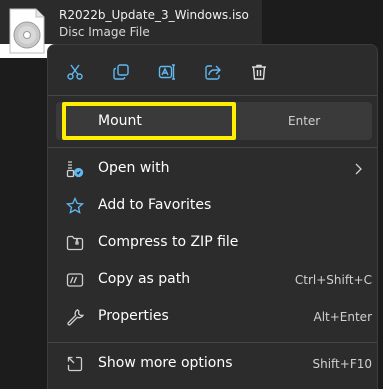 The width and height of the screenshot is (383, 389). I want to click on compress-to-zip-label: Compress to ZIP file, so click(168, 242).